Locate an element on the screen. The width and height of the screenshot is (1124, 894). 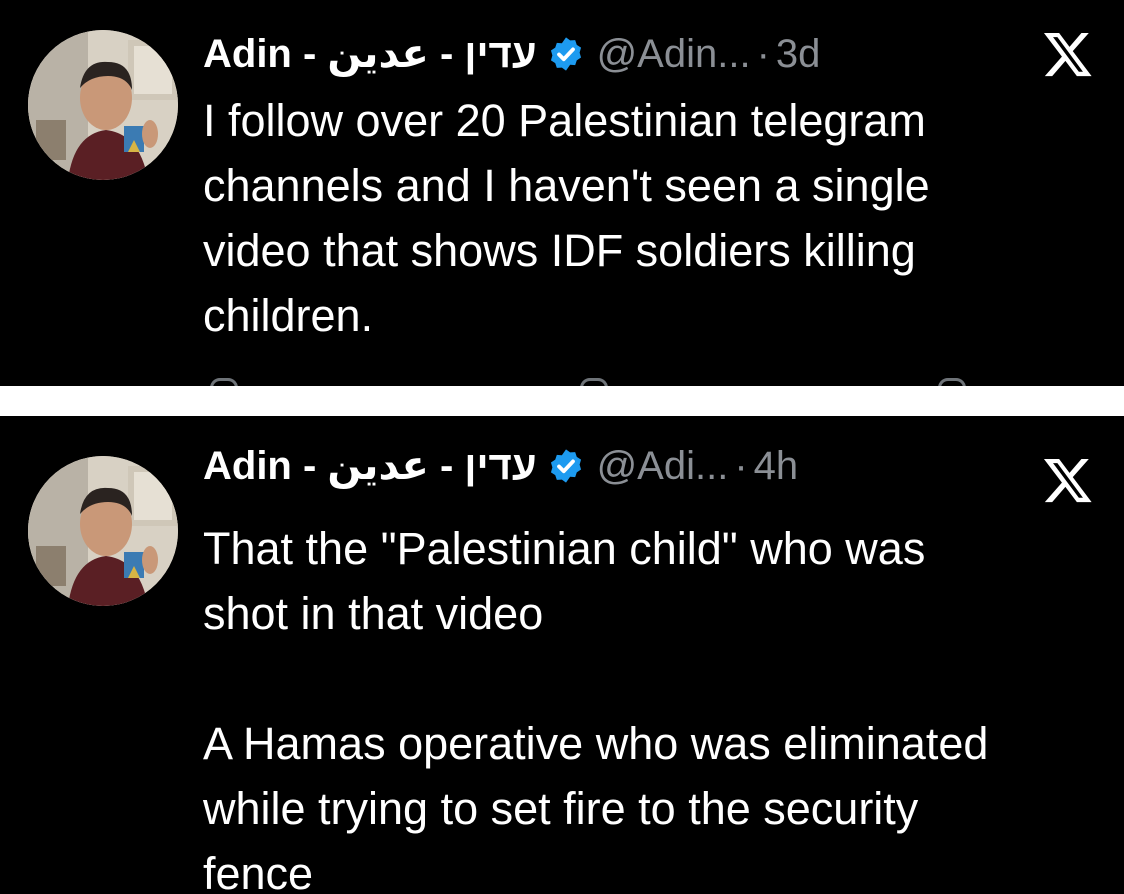
views-icon is located at coordinates (952, 382).